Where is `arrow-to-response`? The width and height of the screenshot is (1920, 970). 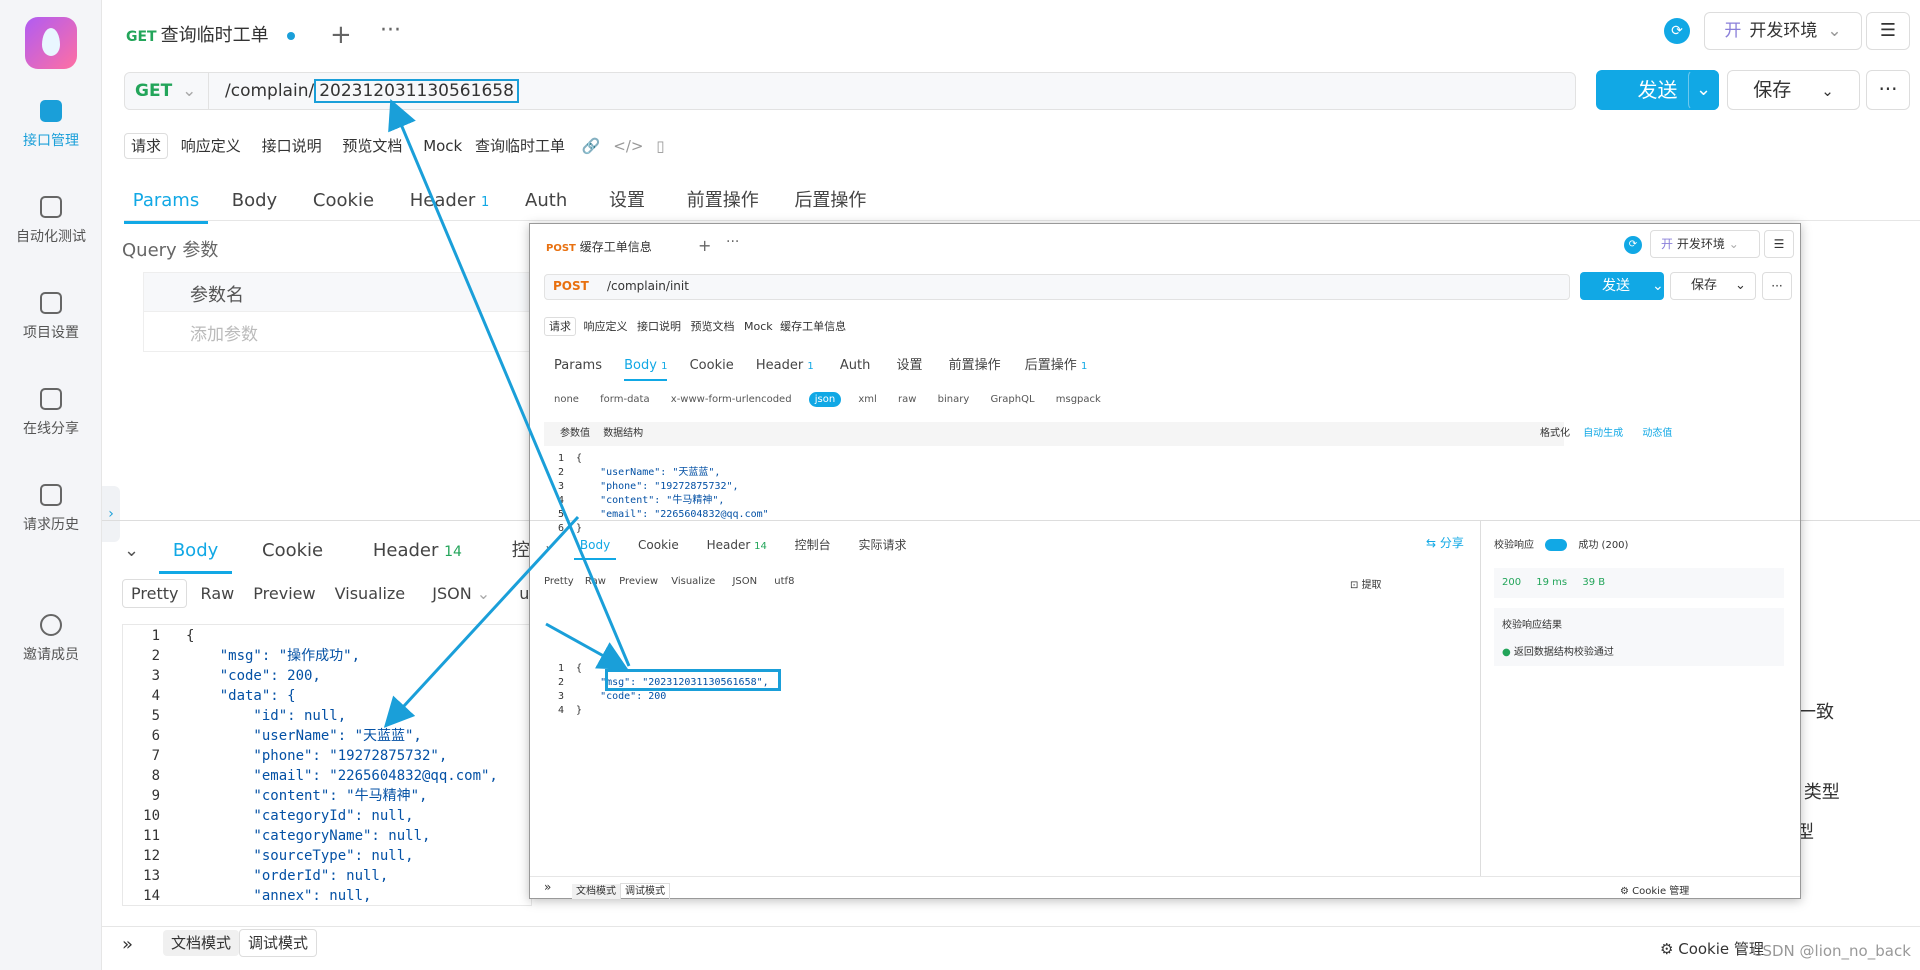 arrow-to-response is located at coordinates (481, 621).